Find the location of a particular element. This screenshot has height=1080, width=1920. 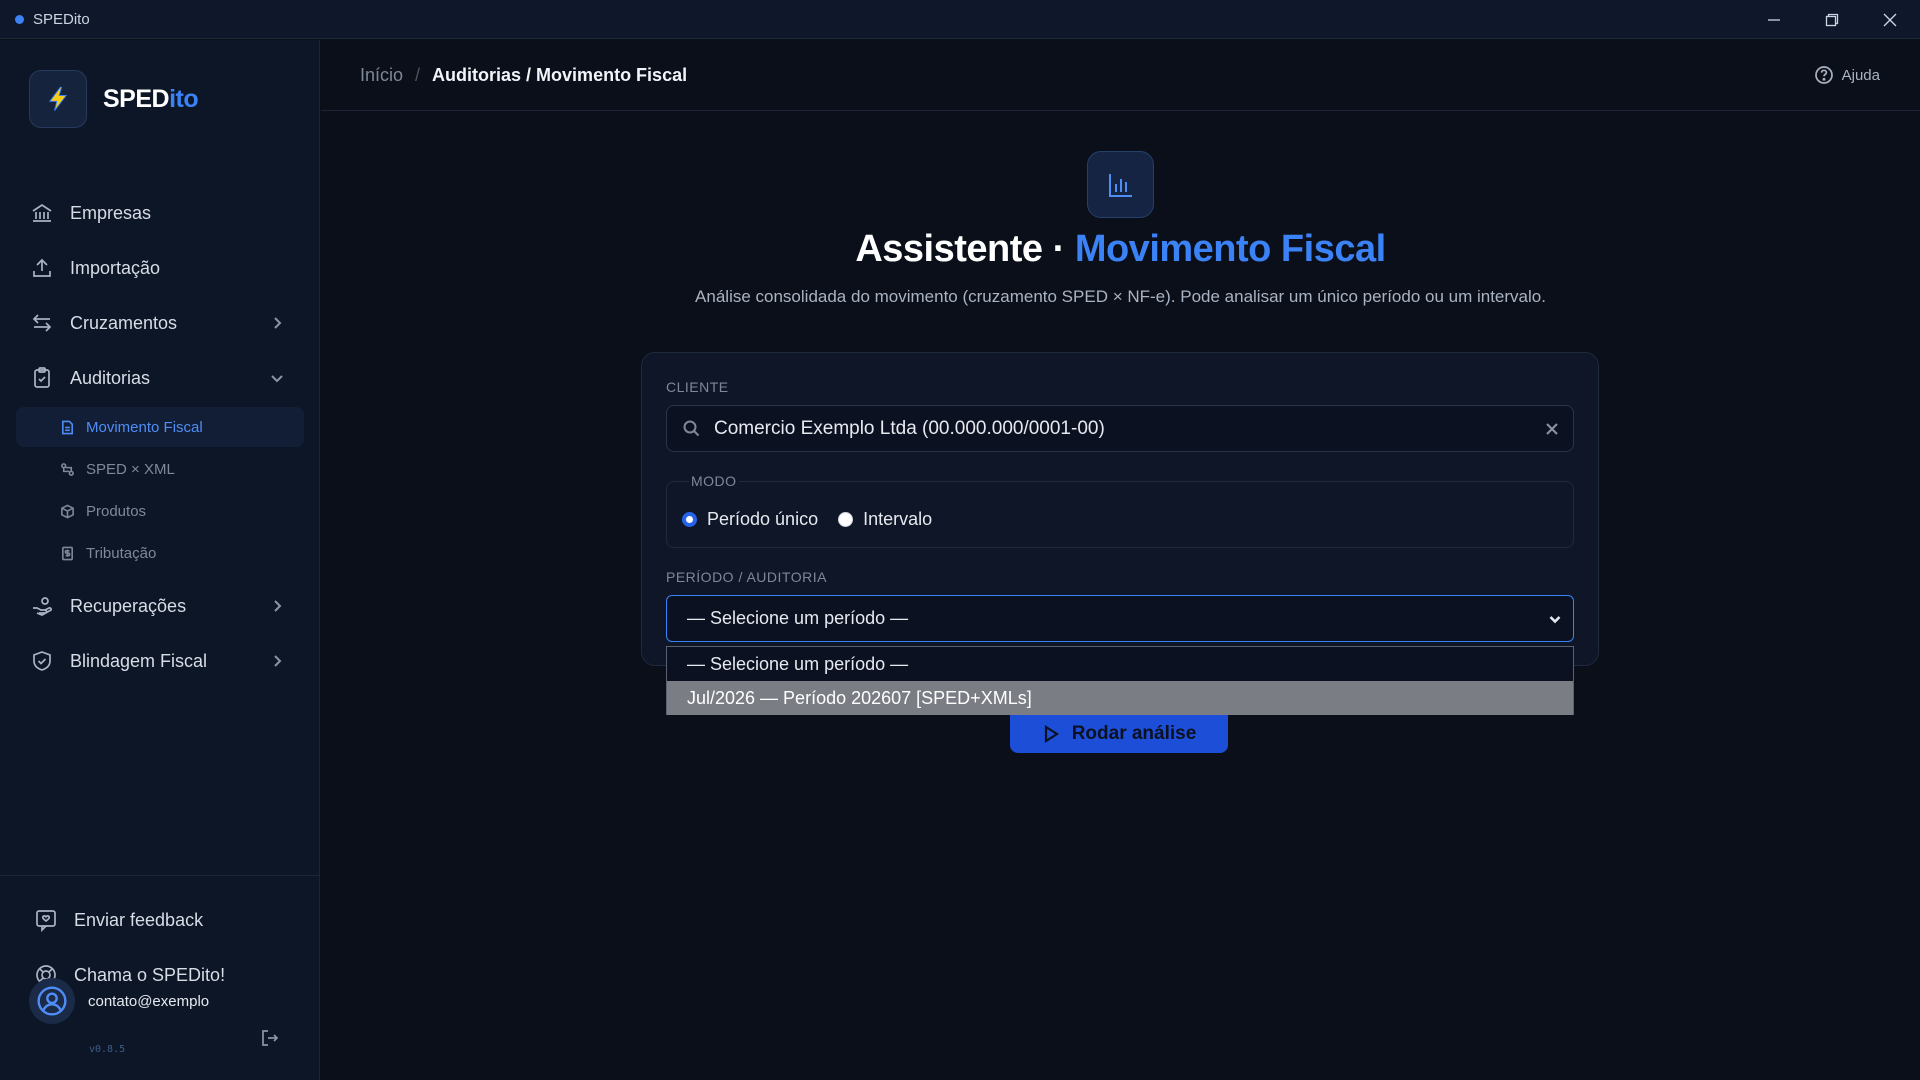

page-title: Assistente · Movimento Fiscal is located at coordinates (1120, 249).